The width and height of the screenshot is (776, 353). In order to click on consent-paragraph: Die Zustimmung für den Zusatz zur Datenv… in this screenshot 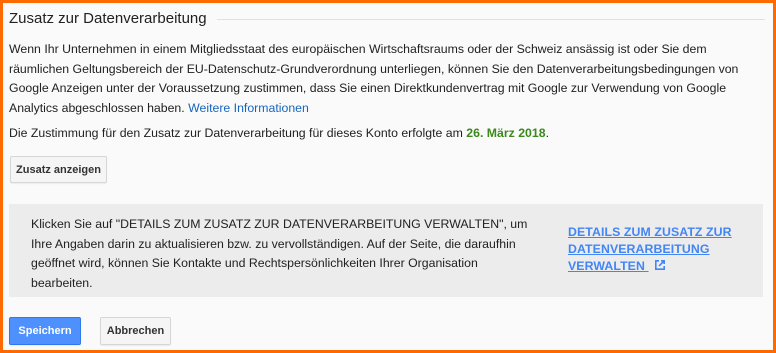, I will do `click(385, 134)`.